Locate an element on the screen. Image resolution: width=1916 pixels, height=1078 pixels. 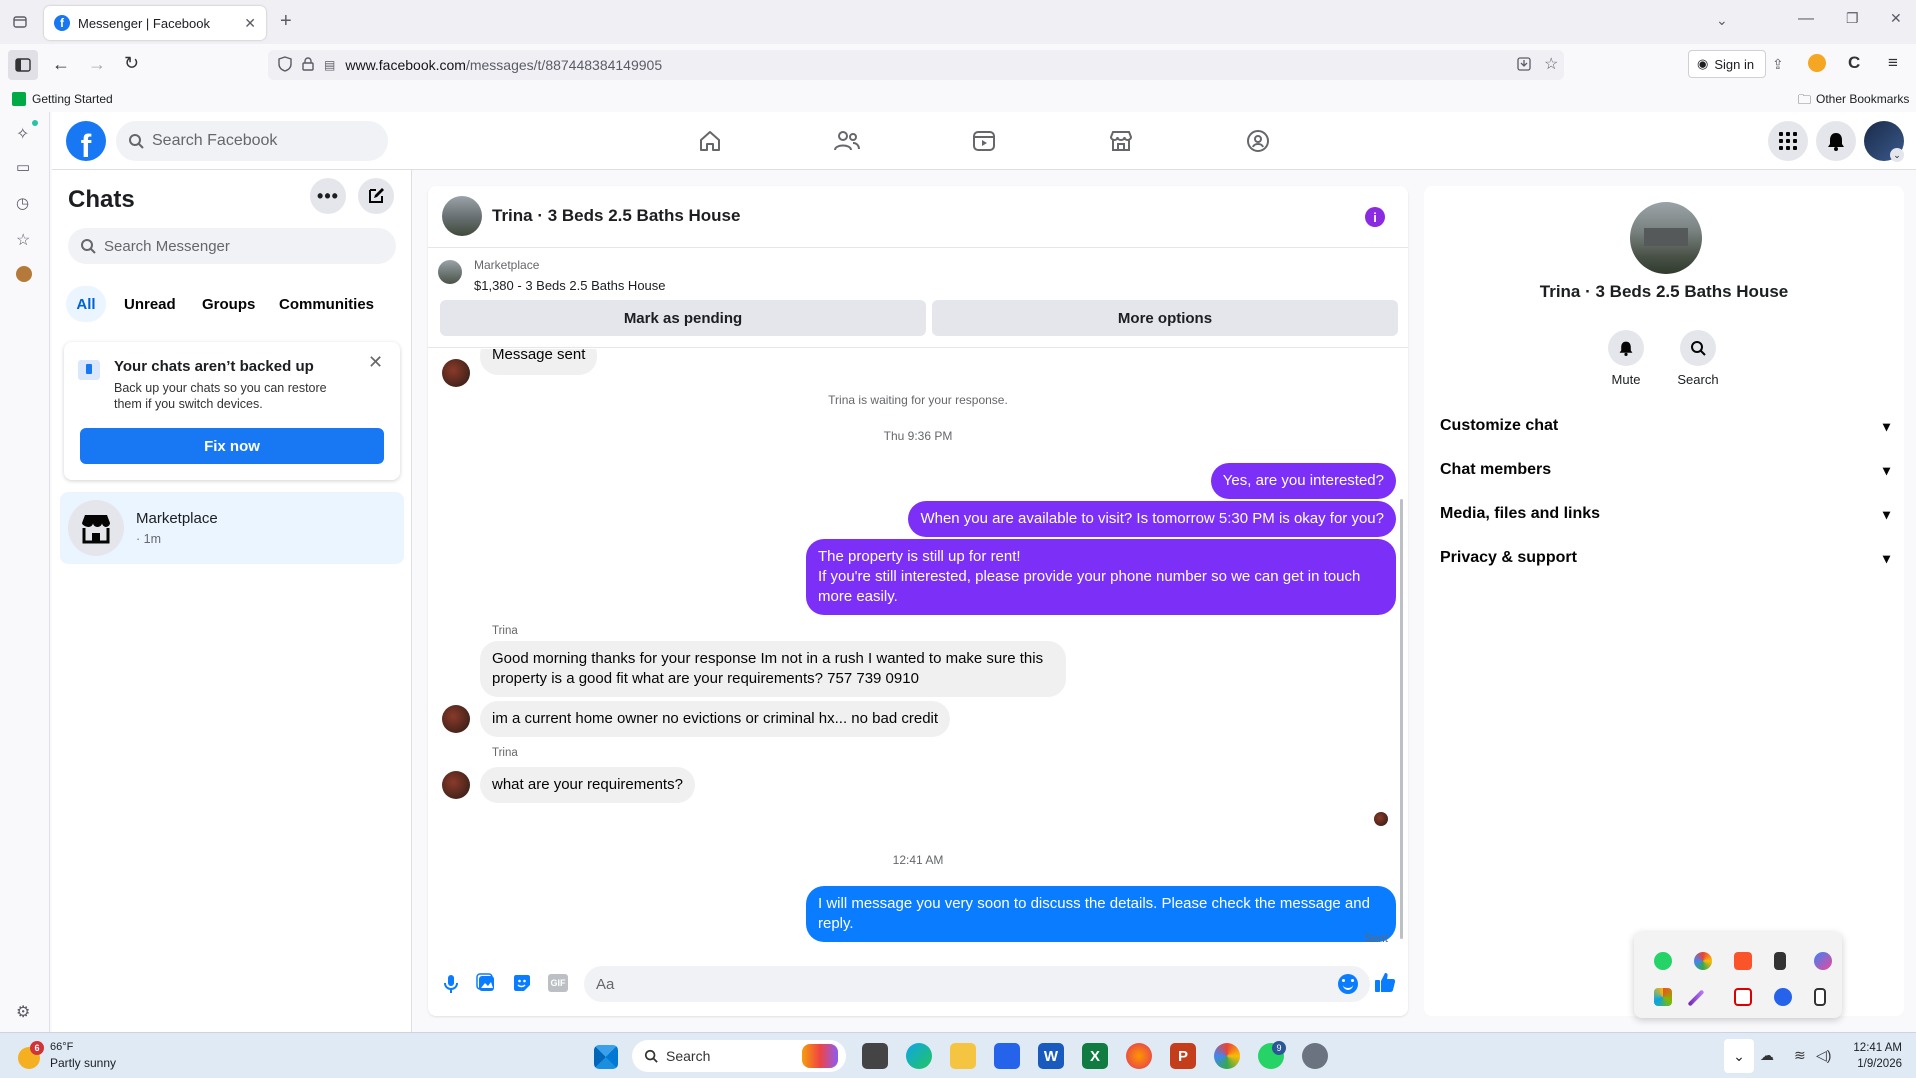
nav-home is located at coordinates (710, 141).